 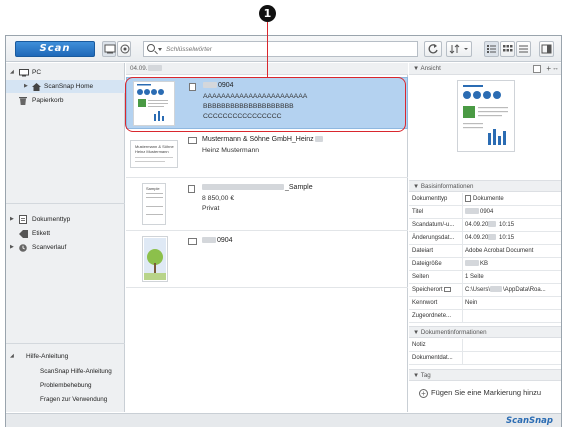 What do you see at coordinates (217, 240) in the screenshot?
I see `document-title: 0904` at bounding box center [217, 240].